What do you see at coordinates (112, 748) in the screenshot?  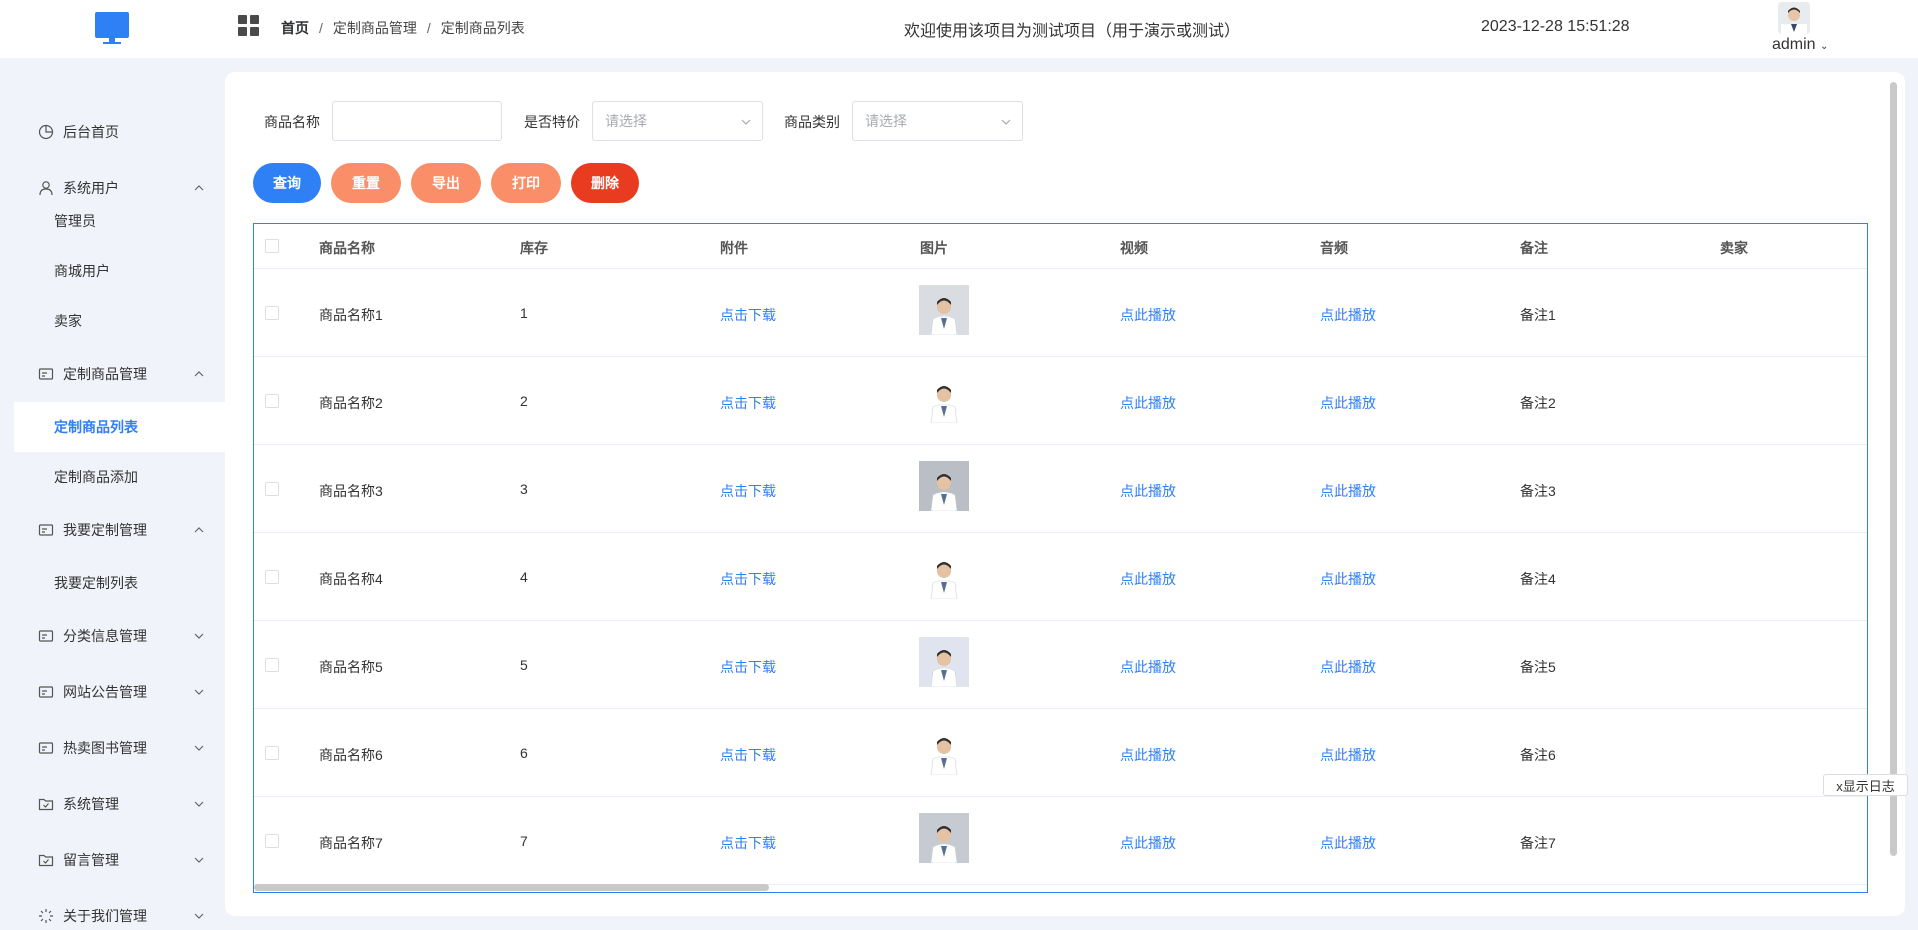 I see `sidebar-item-hot-books-management: 热卖图书管理` at bounding box center [112, 748].